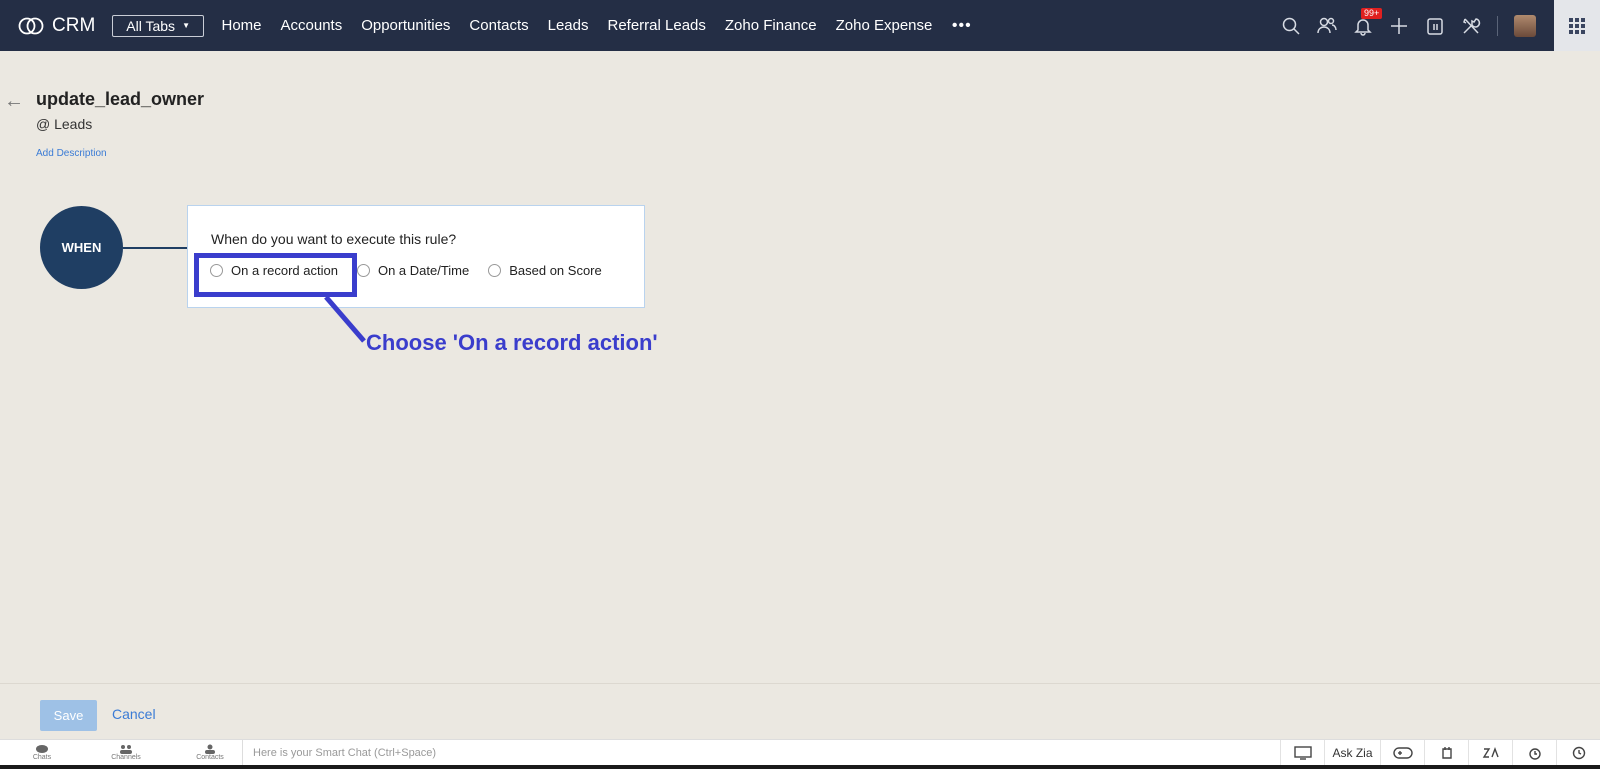  Describe the element at coordinates (1291, 25) in the screenshot. I see `search-icon` at that location.